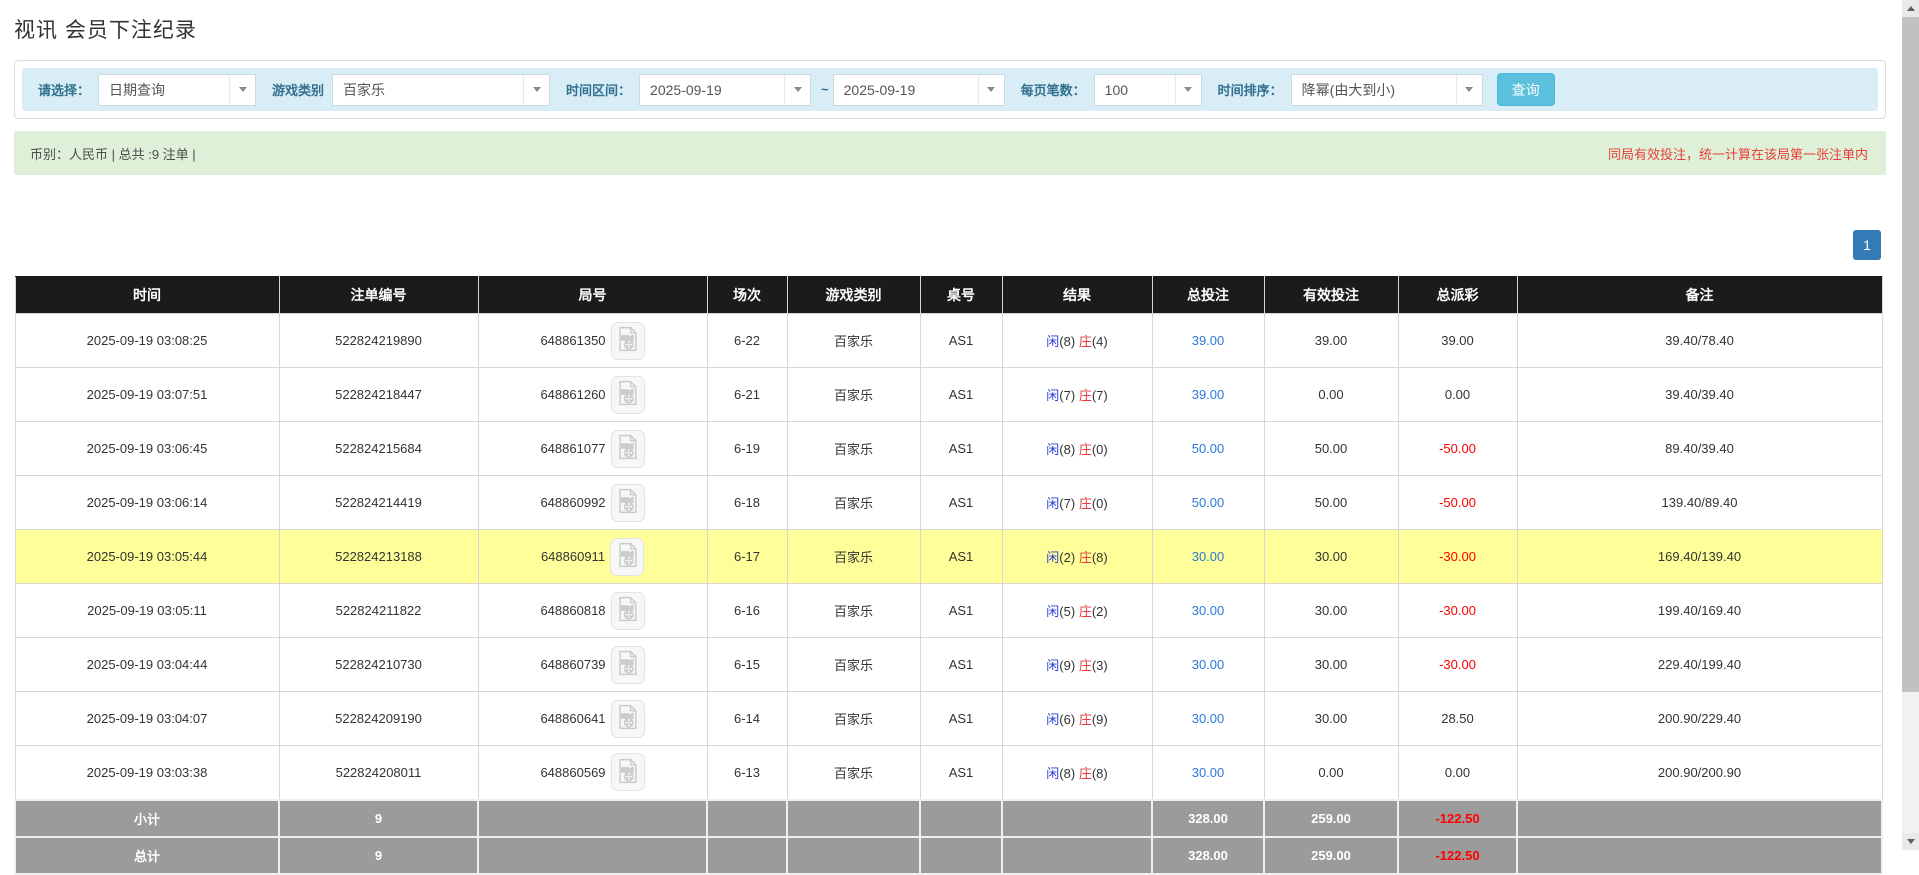 The image size is (1919, 875). Describe the element at coordinates (1457, 718) in the screenshot. I see `payout-cell: 28.50` at that location.